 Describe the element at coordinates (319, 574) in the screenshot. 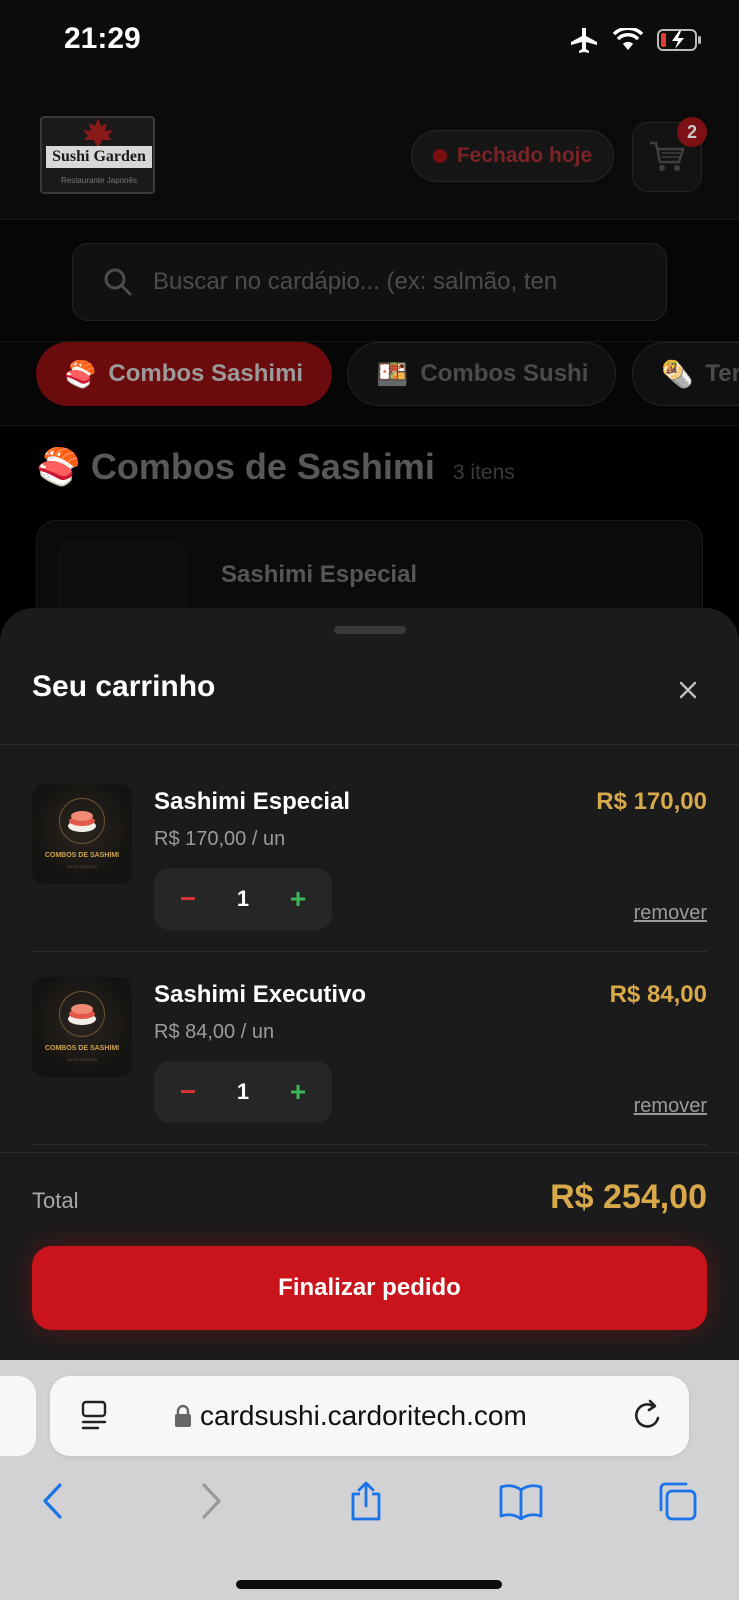

I see `product-name: Sashimi Especial` at that location.